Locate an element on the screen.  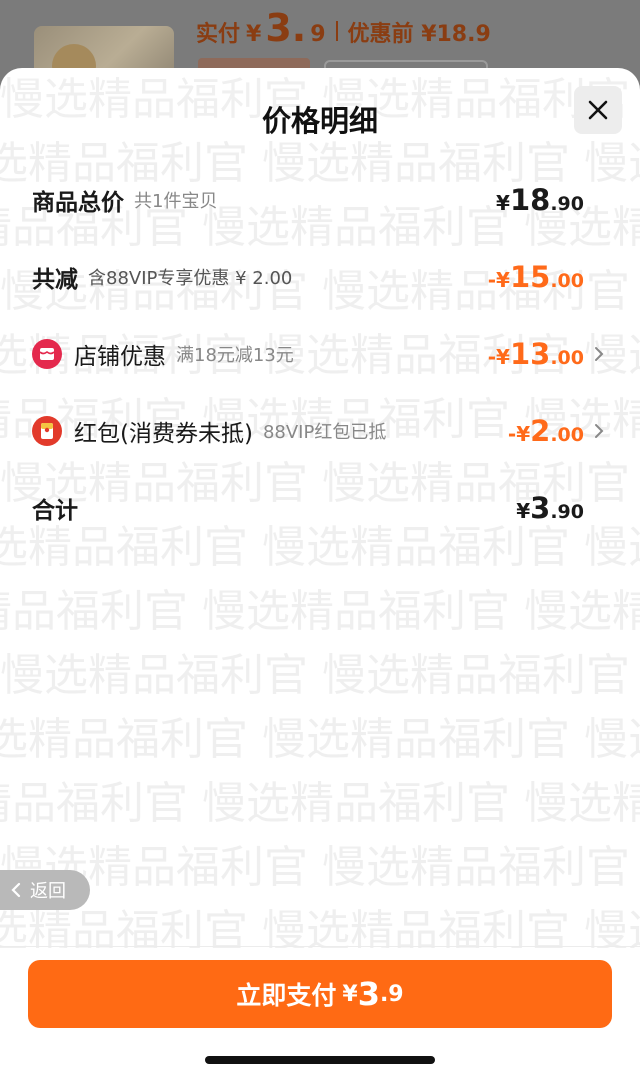
sheet-title: 价格明细 is located at coordinates (319, 121).